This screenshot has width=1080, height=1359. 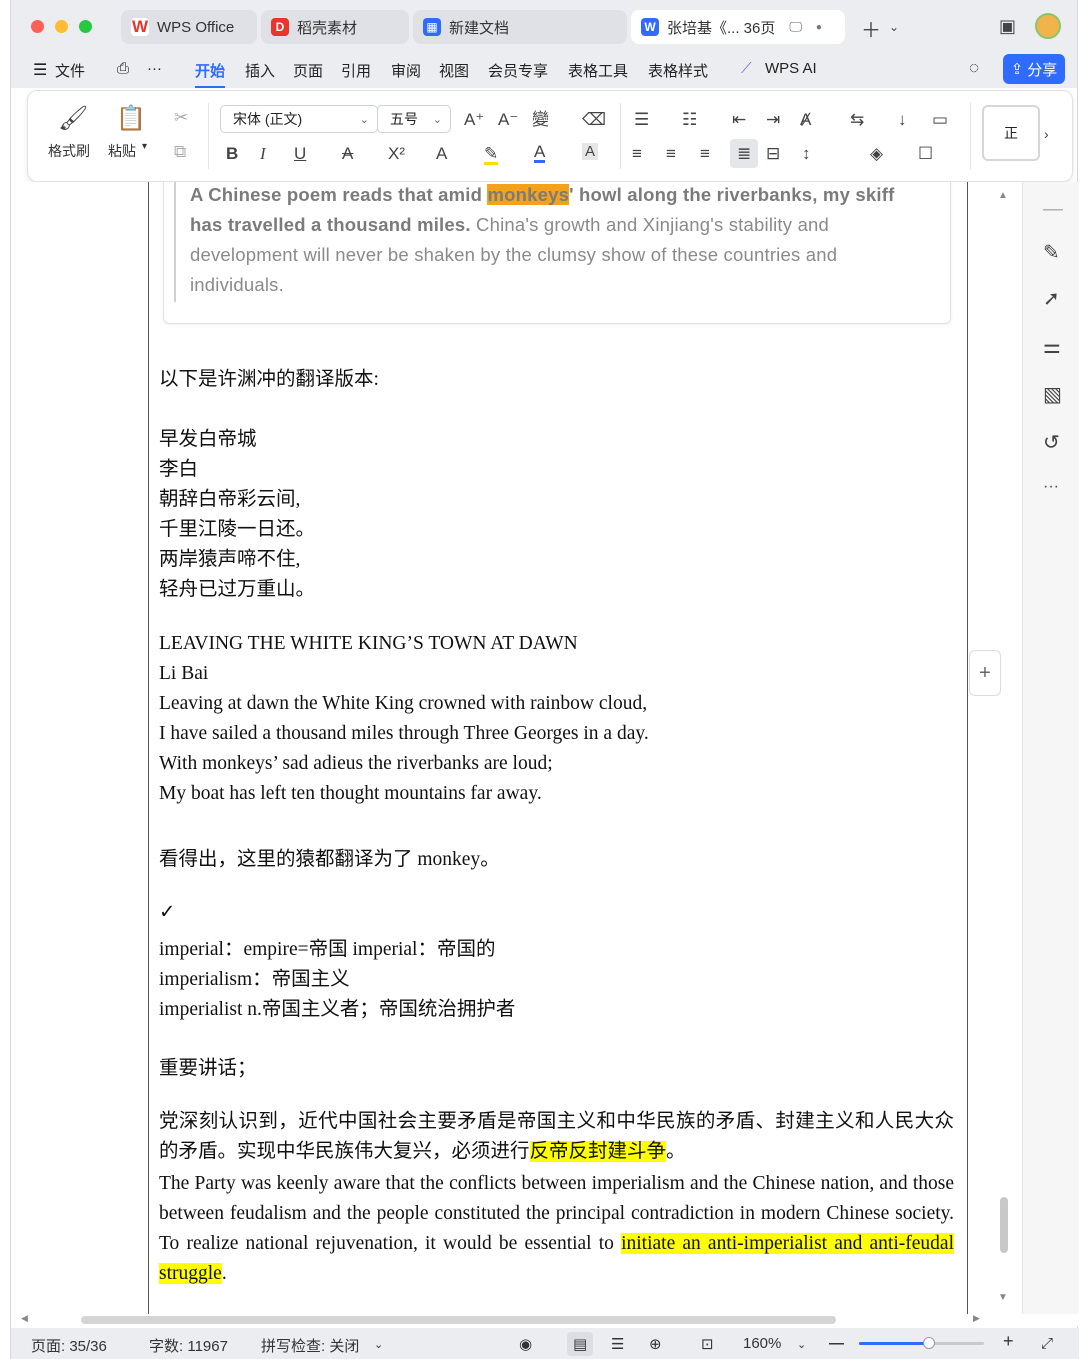 I want to click on maximize-window-button, so click(x=85, y=26).